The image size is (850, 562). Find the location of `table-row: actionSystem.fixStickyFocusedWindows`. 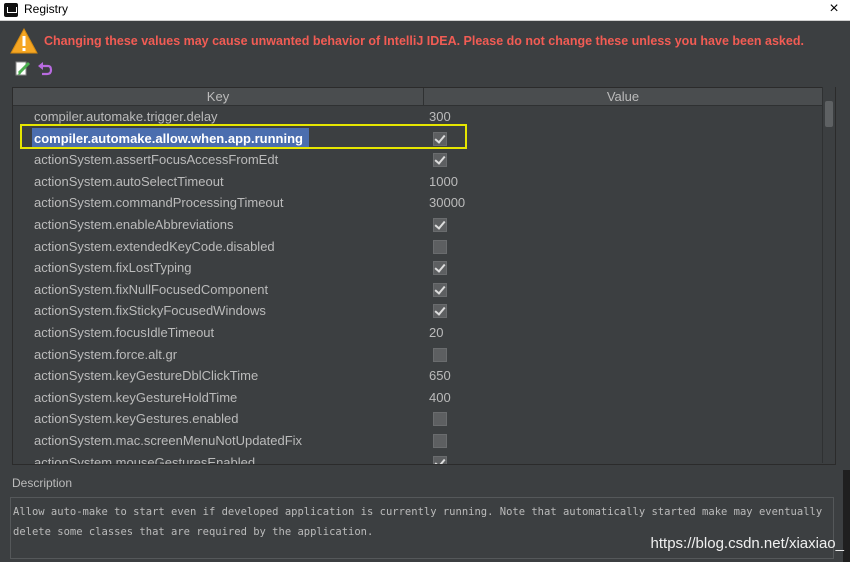

table-row: actionSystem.fixStickyFocusedWindows is located at coordinates (418, 311).